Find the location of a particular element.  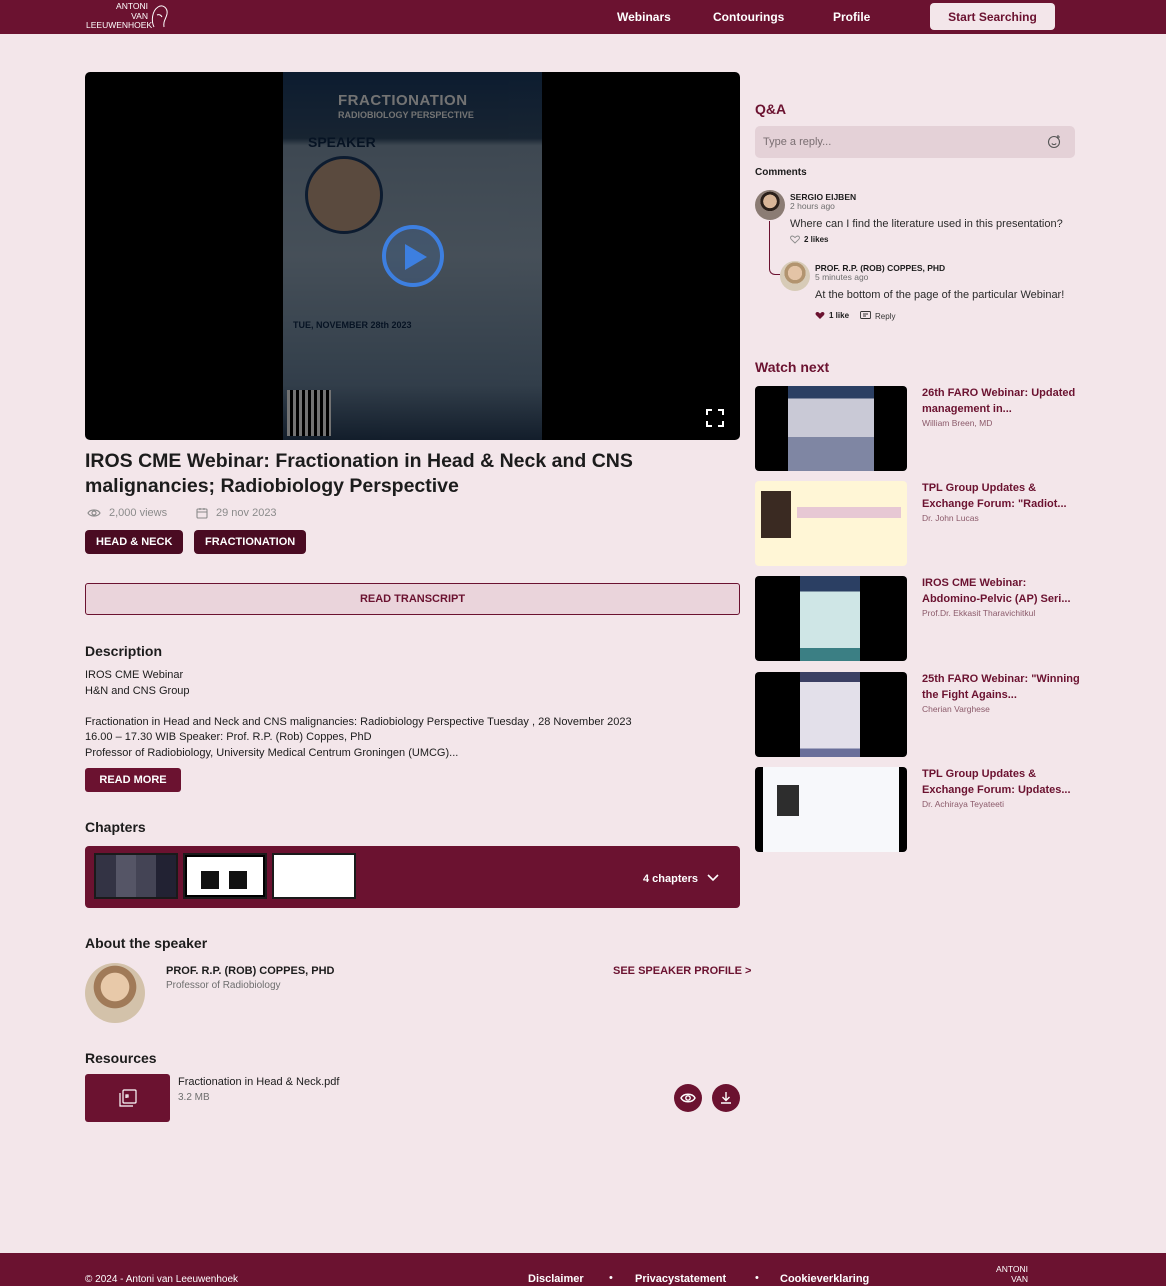

download-icon is located at coordinates (726, 1098).